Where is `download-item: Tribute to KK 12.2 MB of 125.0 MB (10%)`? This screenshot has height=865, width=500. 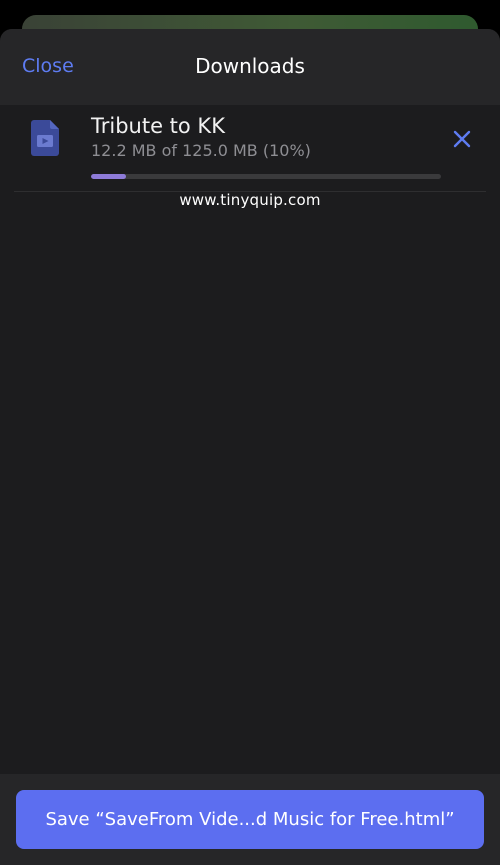
download-item: Tribute to KK 12.2 MB of 125.0 MB (10%) is located at coordinates (250, 148).